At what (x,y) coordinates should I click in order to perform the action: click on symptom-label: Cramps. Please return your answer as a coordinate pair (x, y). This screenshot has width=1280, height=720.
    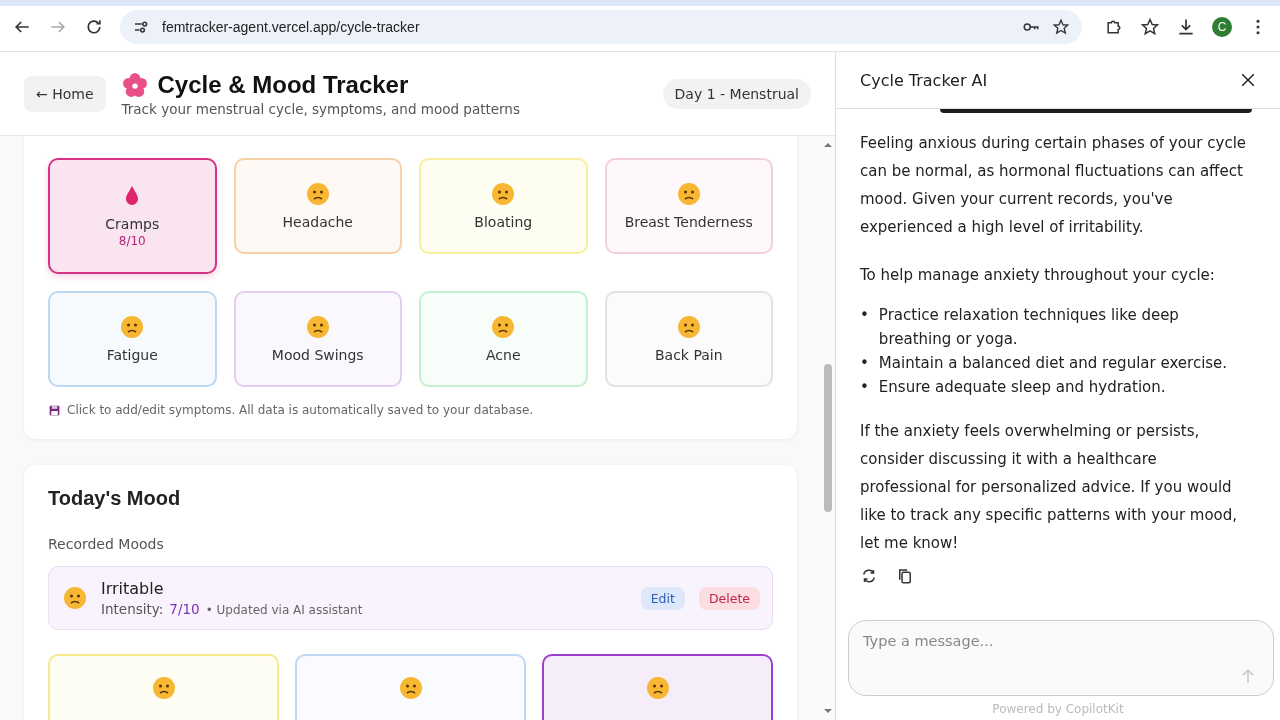
    Looking at the image, I should click on (132, 224).